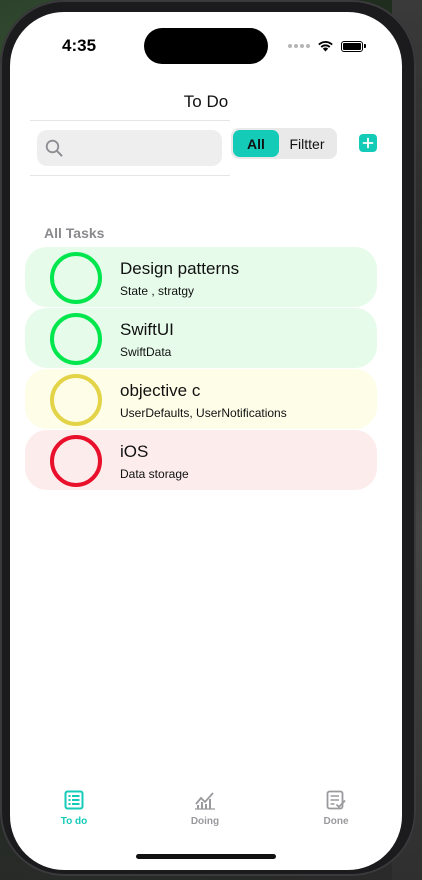  I want to click on checklist-icon, so click(336, 800).